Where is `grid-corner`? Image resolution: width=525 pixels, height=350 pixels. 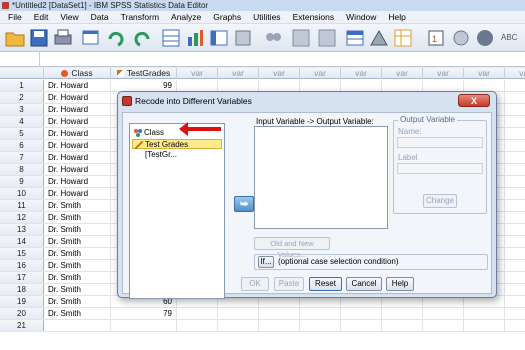
grid-corner is located at coordinates (22, 73).